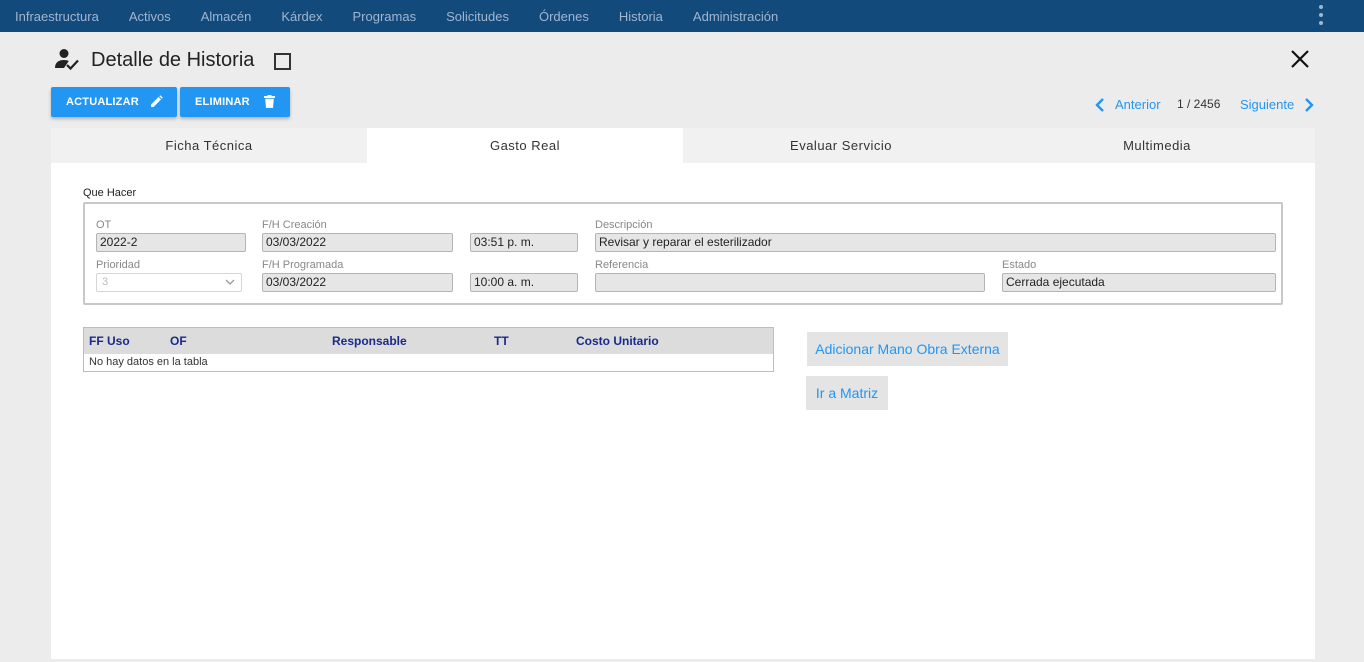 This screenshot has width=1364, height=662. I want to click on table-header: FF Uso OF Responsable TT Costo Unitario, so click(428, 341).